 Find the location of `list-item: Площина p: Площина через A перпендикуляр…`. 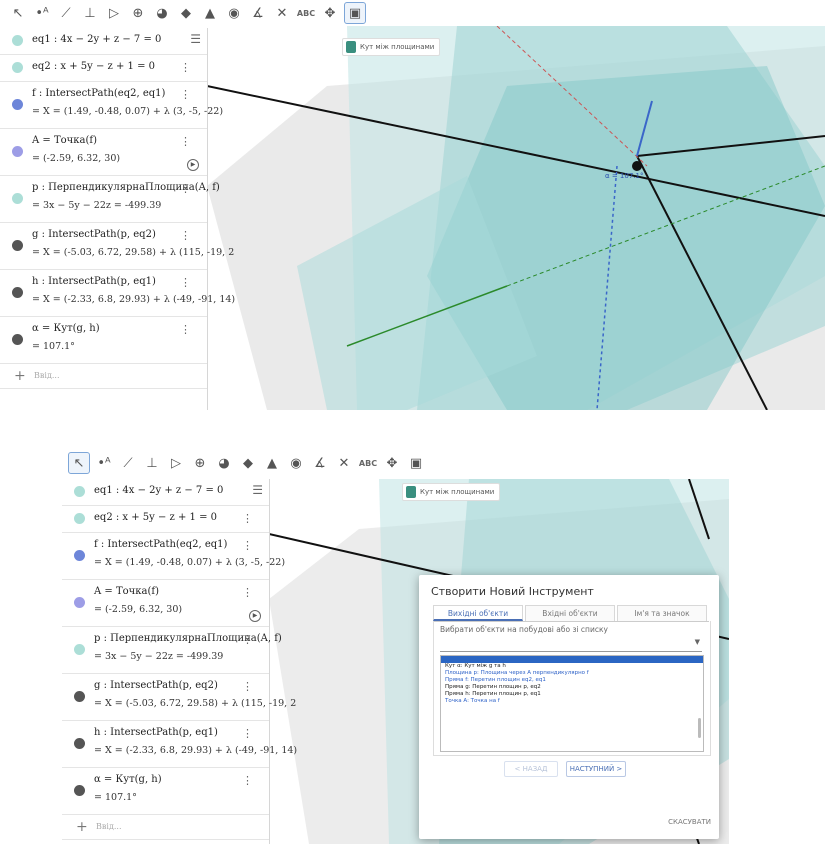

list-item: Площина p: Площина через A перпендикуляр… is located at coordinates (572, 673).